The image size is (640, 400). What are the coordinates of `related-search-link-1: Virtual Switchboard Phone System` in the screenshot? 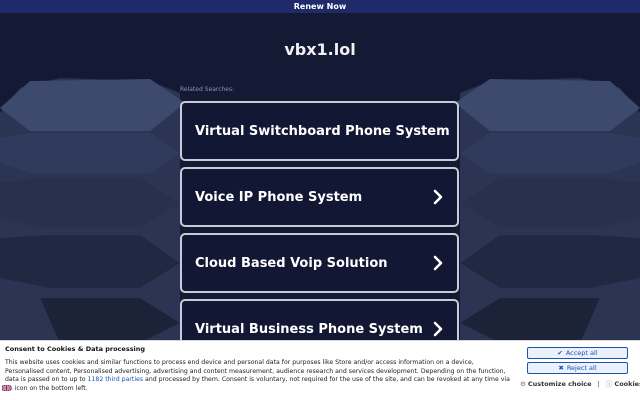 It's located at (319, 131).